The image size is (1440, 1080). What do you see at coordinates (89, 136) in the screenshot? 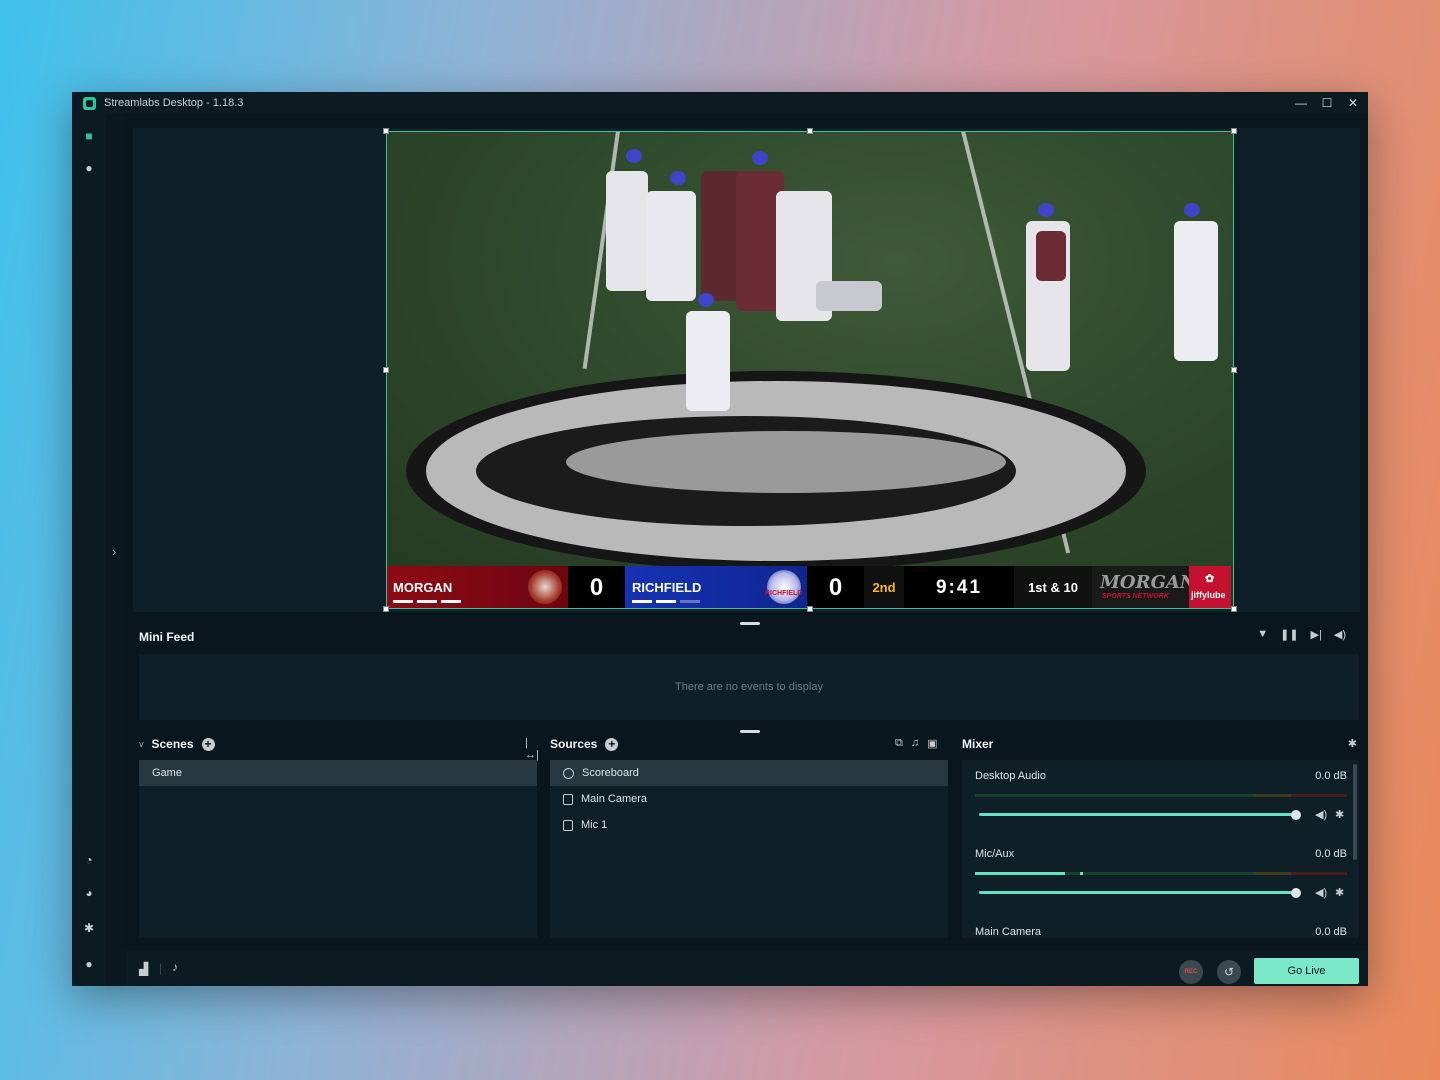
I see `editor-icon: ■` at bounding box center [89, 136].